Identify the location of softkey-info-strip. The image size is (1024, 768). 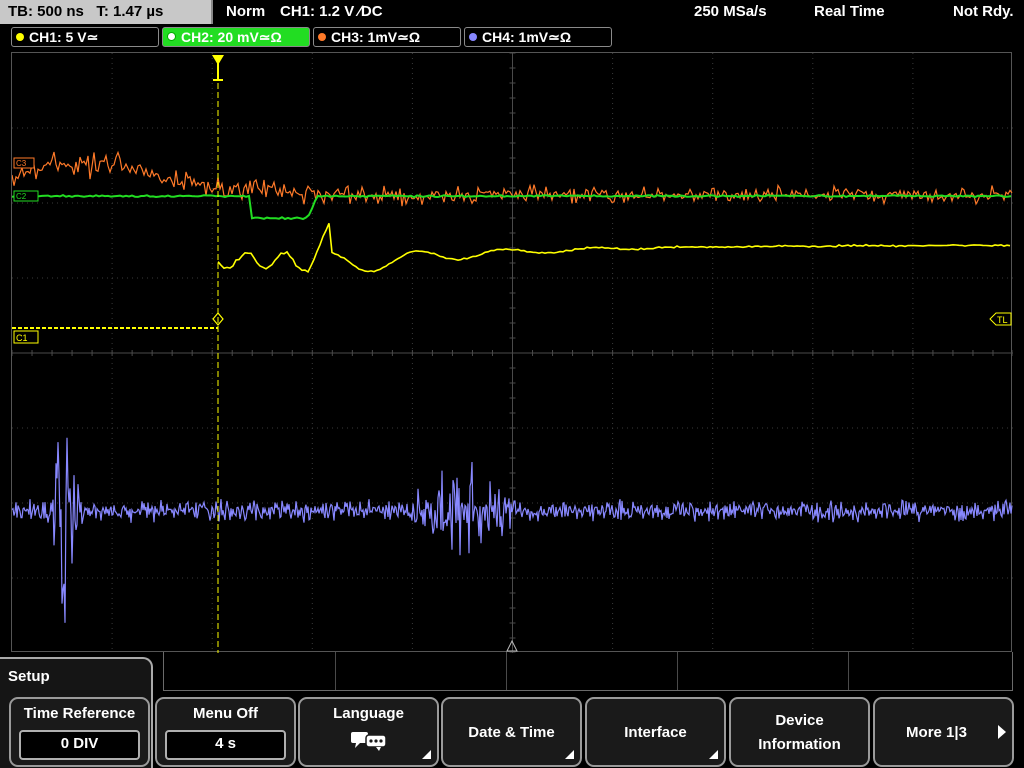
(588, 671).